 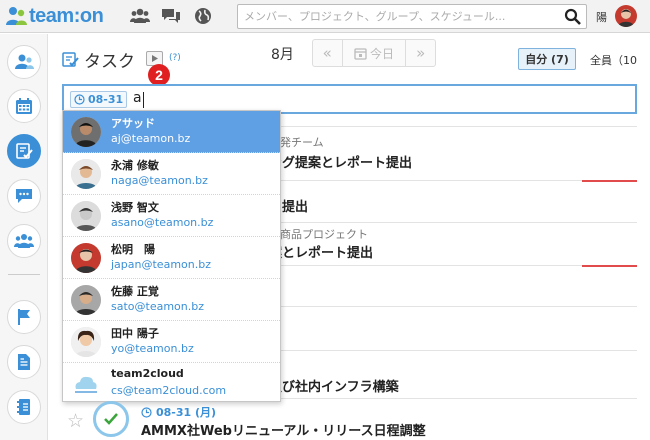 I want to click on suggestion-name: 田中 陽子, so click(x=135, y=333).